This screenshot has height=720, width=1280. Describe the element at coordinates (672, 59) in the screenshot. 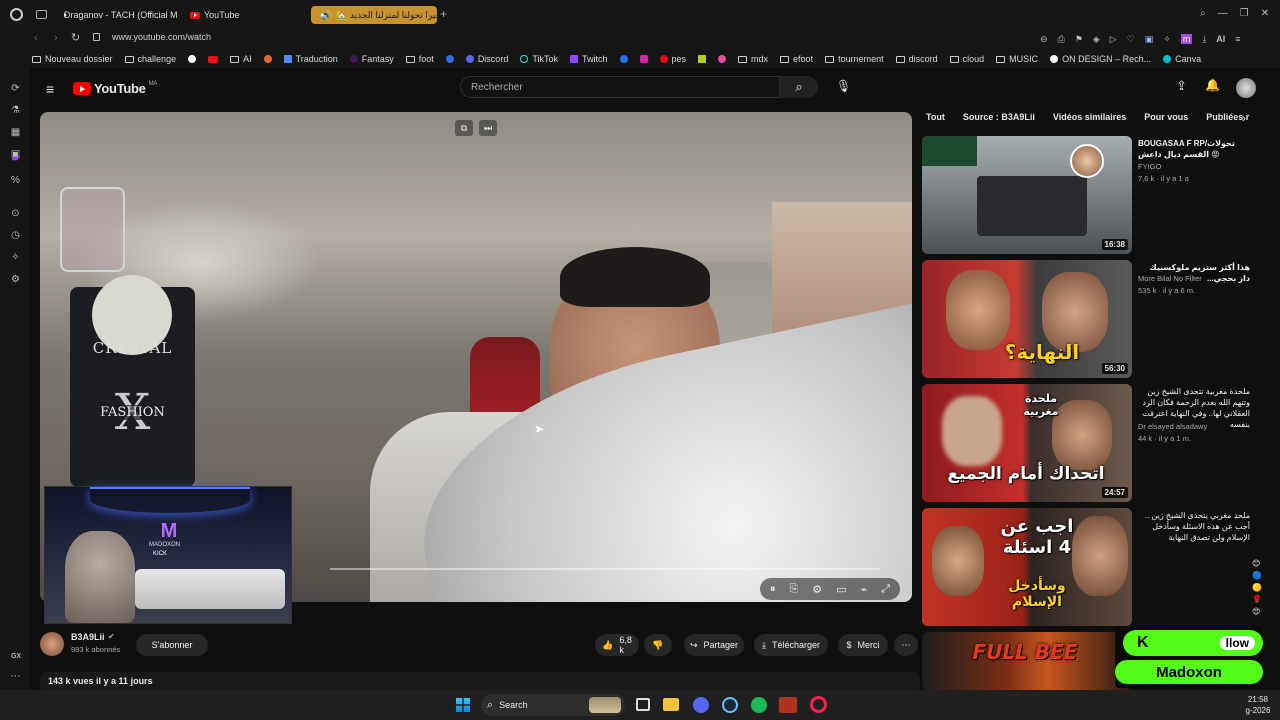

I see `bookmark-item: pes` at that location.